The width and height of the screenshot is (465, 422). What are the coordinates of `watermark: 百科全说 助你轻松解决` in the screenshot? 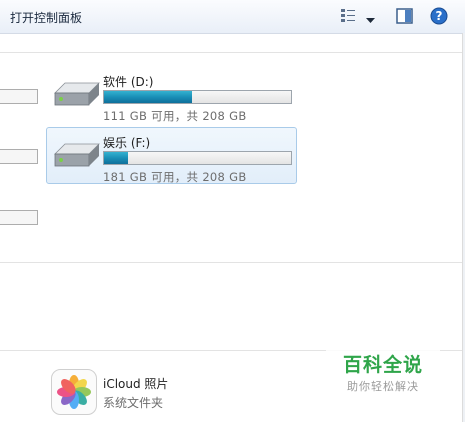 It's located at (383, 369).